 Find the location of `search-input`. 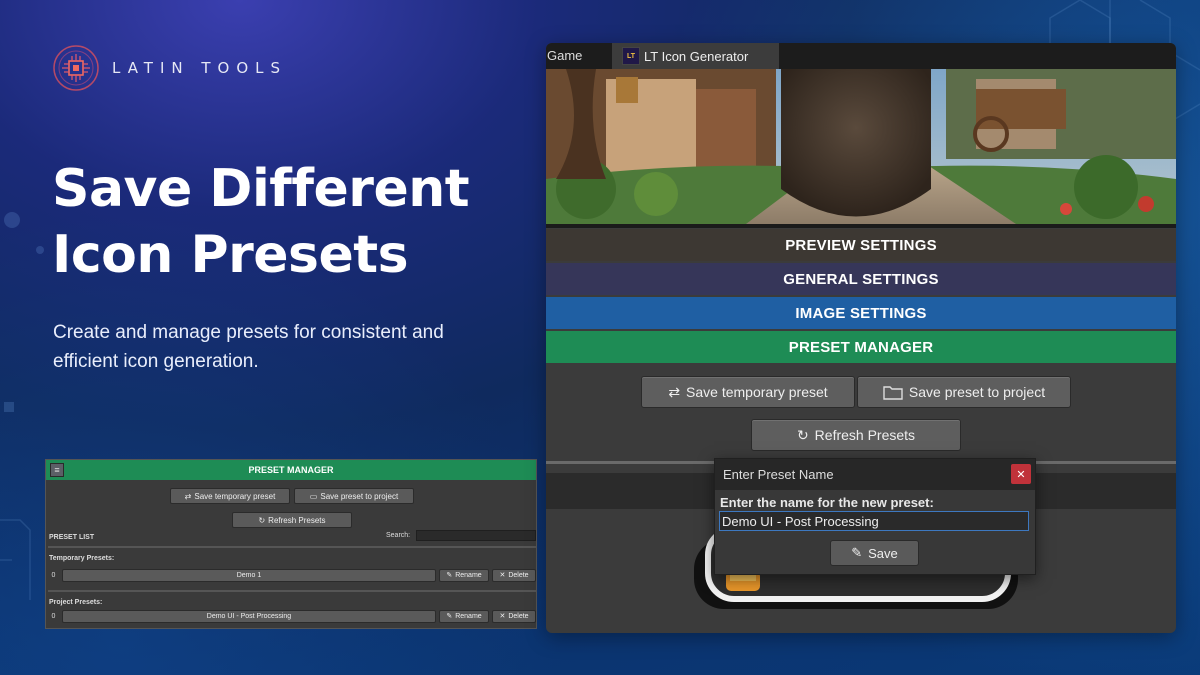

search-input is located at coordinates (476, 535).